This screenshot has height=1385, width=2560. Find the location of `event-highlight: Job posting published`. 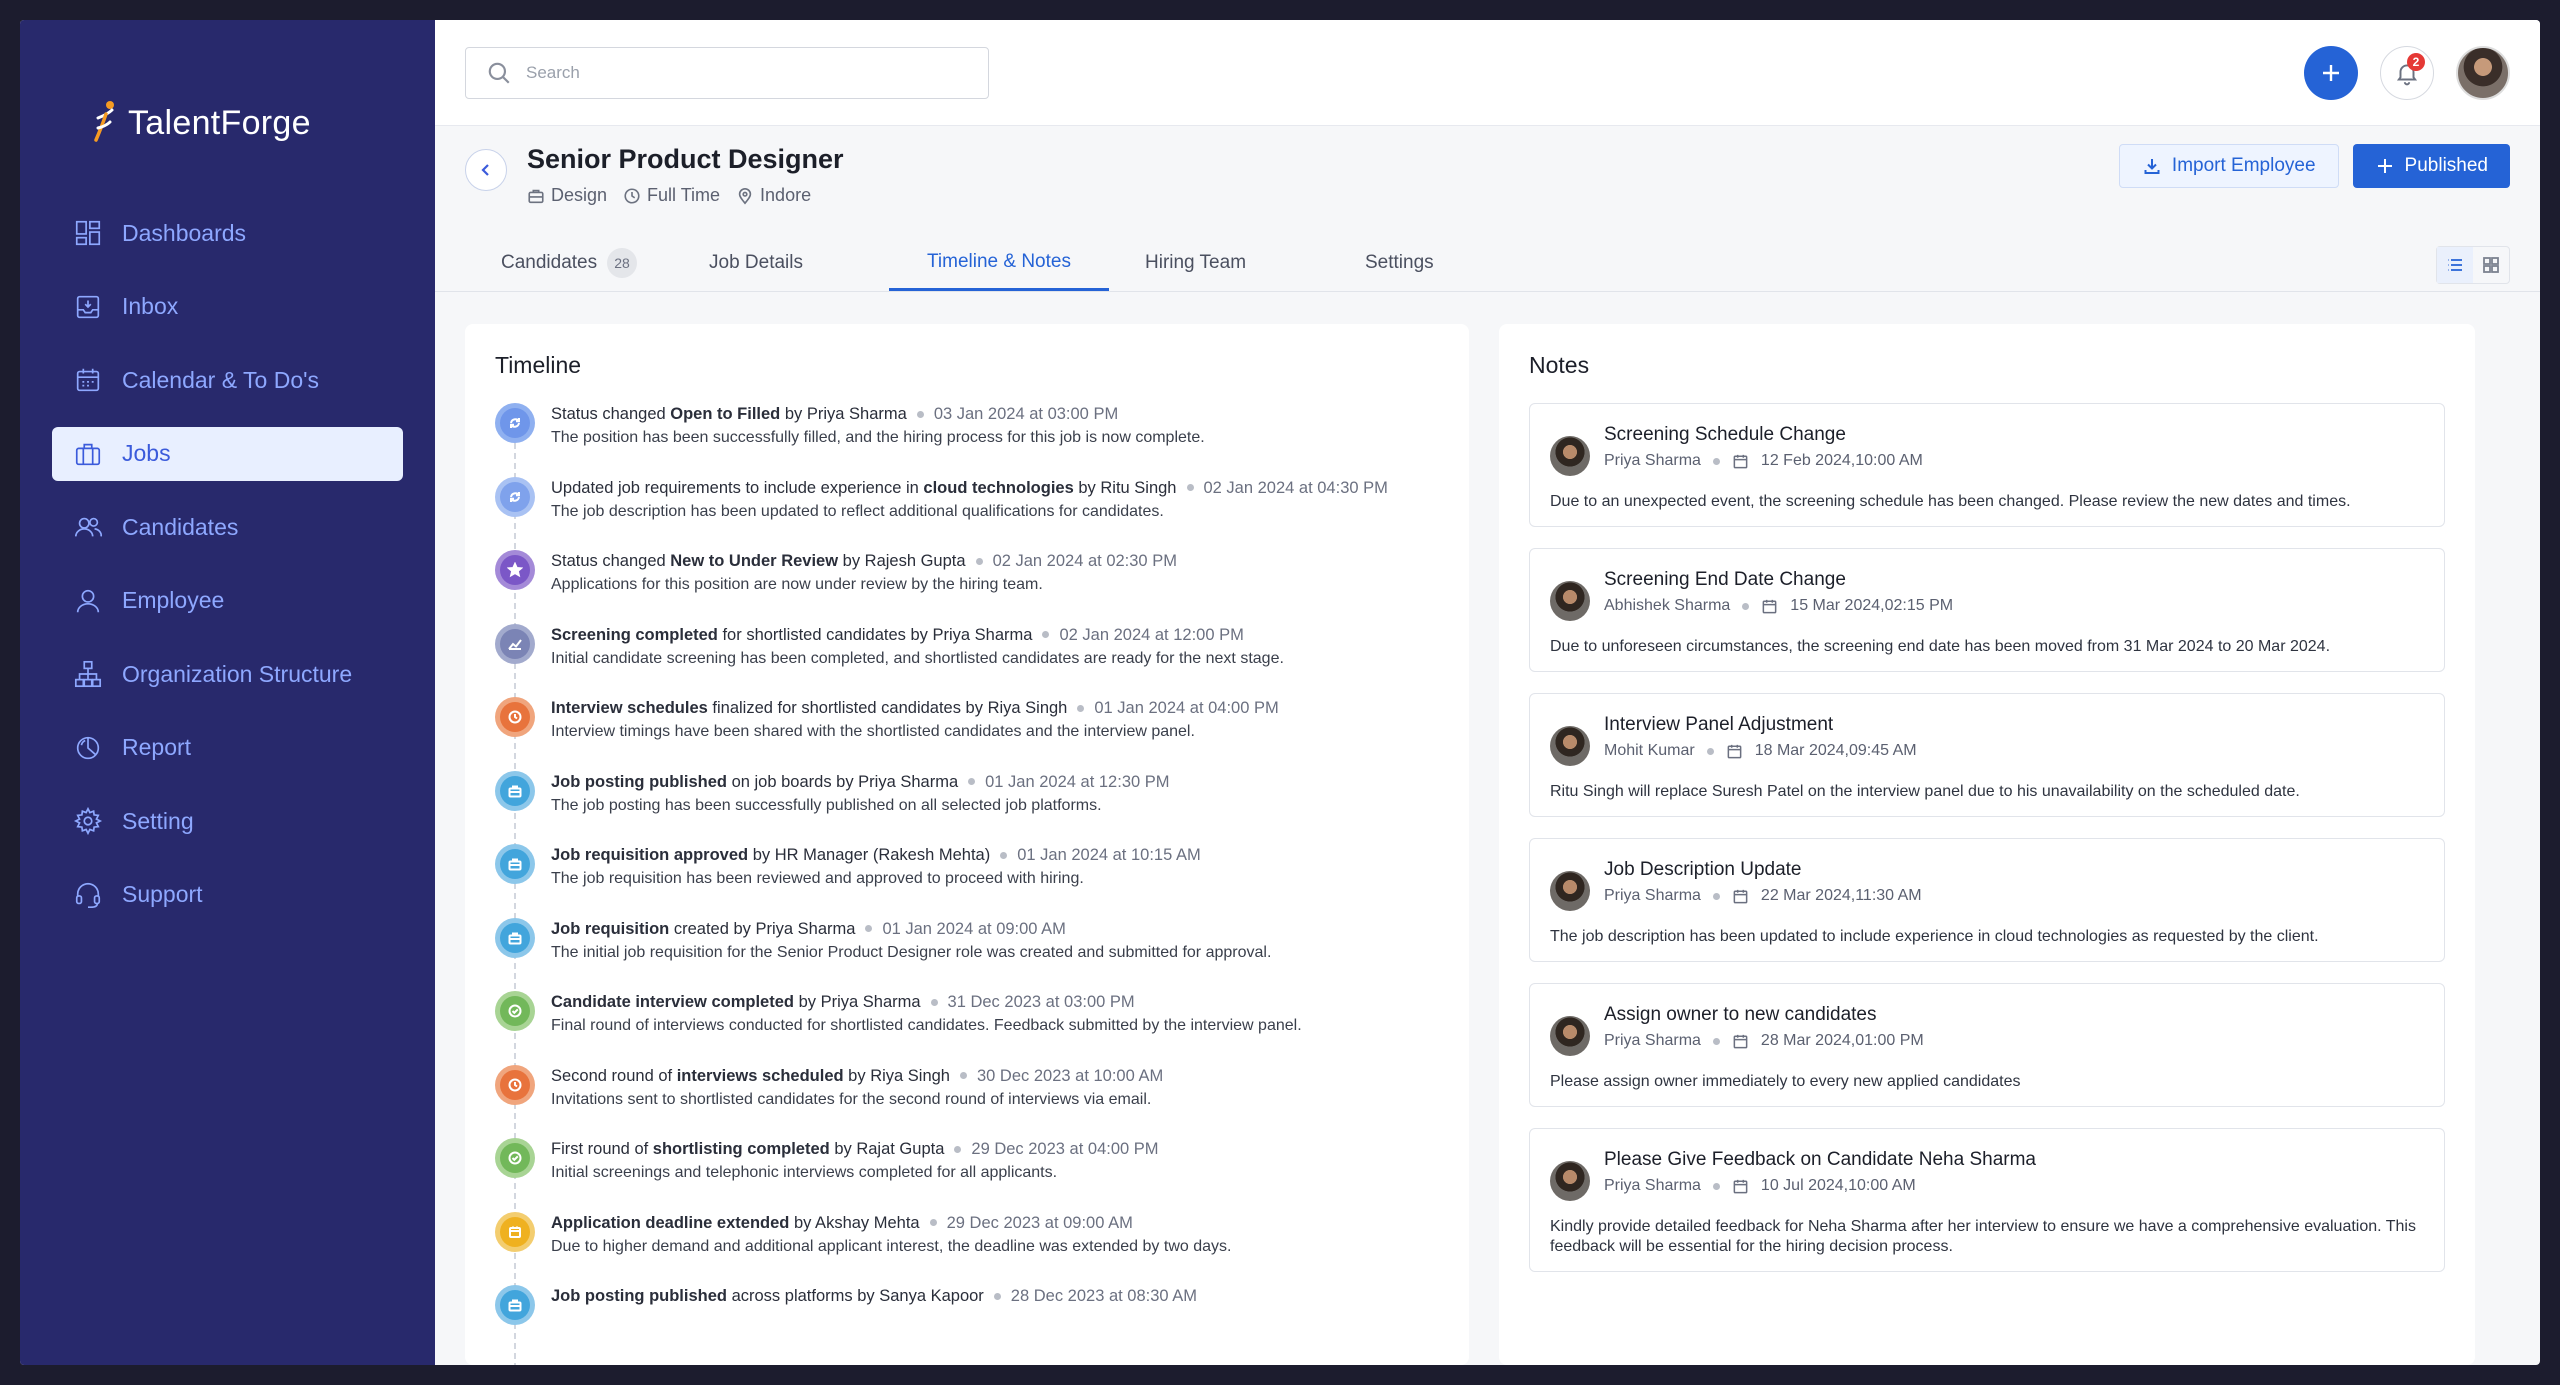

event-highlight: Job posting published is located at coordinates (639, 1296).